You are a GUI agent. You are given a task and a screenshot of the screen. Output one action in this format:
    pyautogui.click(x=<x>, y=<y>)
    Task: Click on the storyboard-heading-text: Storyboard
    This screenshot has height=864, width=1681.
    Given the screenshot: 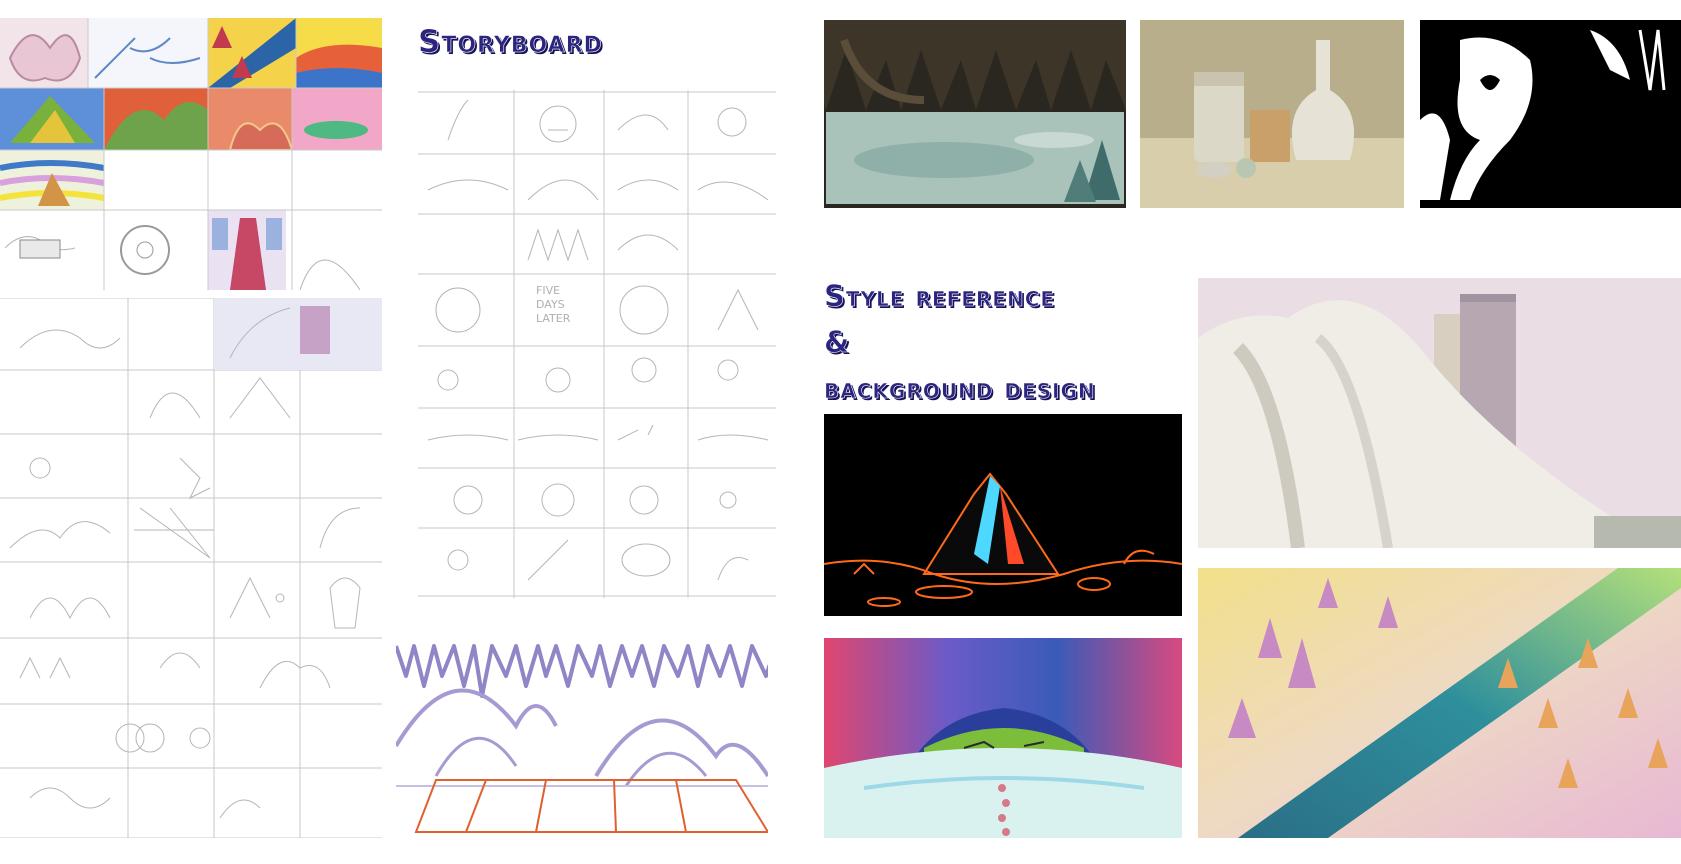 What is the action you would take?
    pyautogui.click(x=510, y=42)
    